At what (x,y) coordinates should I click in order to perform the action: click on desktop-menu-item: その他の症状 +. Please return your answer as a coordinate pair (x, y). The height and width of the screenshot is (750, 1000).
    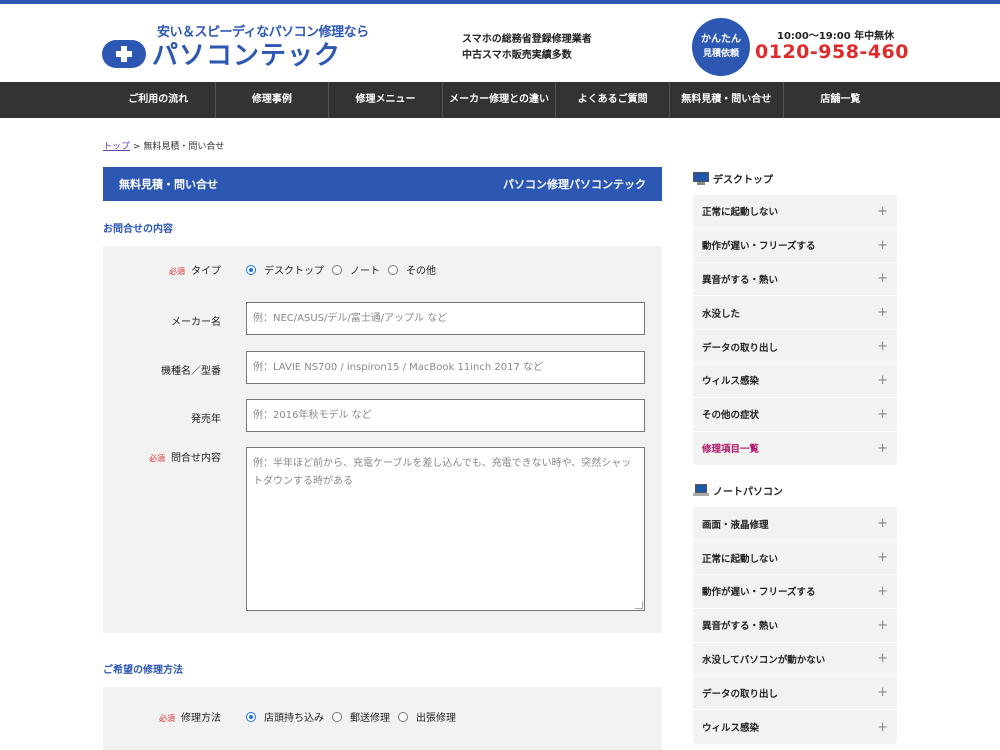
    Looking at the image, I should click on (795, 415).